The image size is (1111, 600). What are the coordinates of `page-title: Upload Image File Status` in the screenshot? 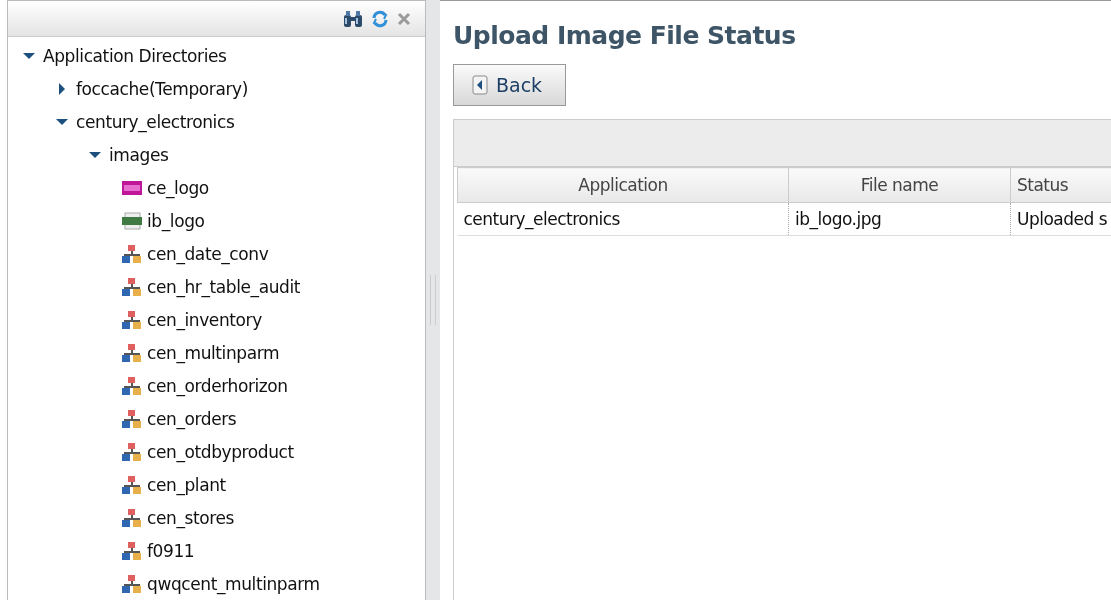 It's located at (625, 35).